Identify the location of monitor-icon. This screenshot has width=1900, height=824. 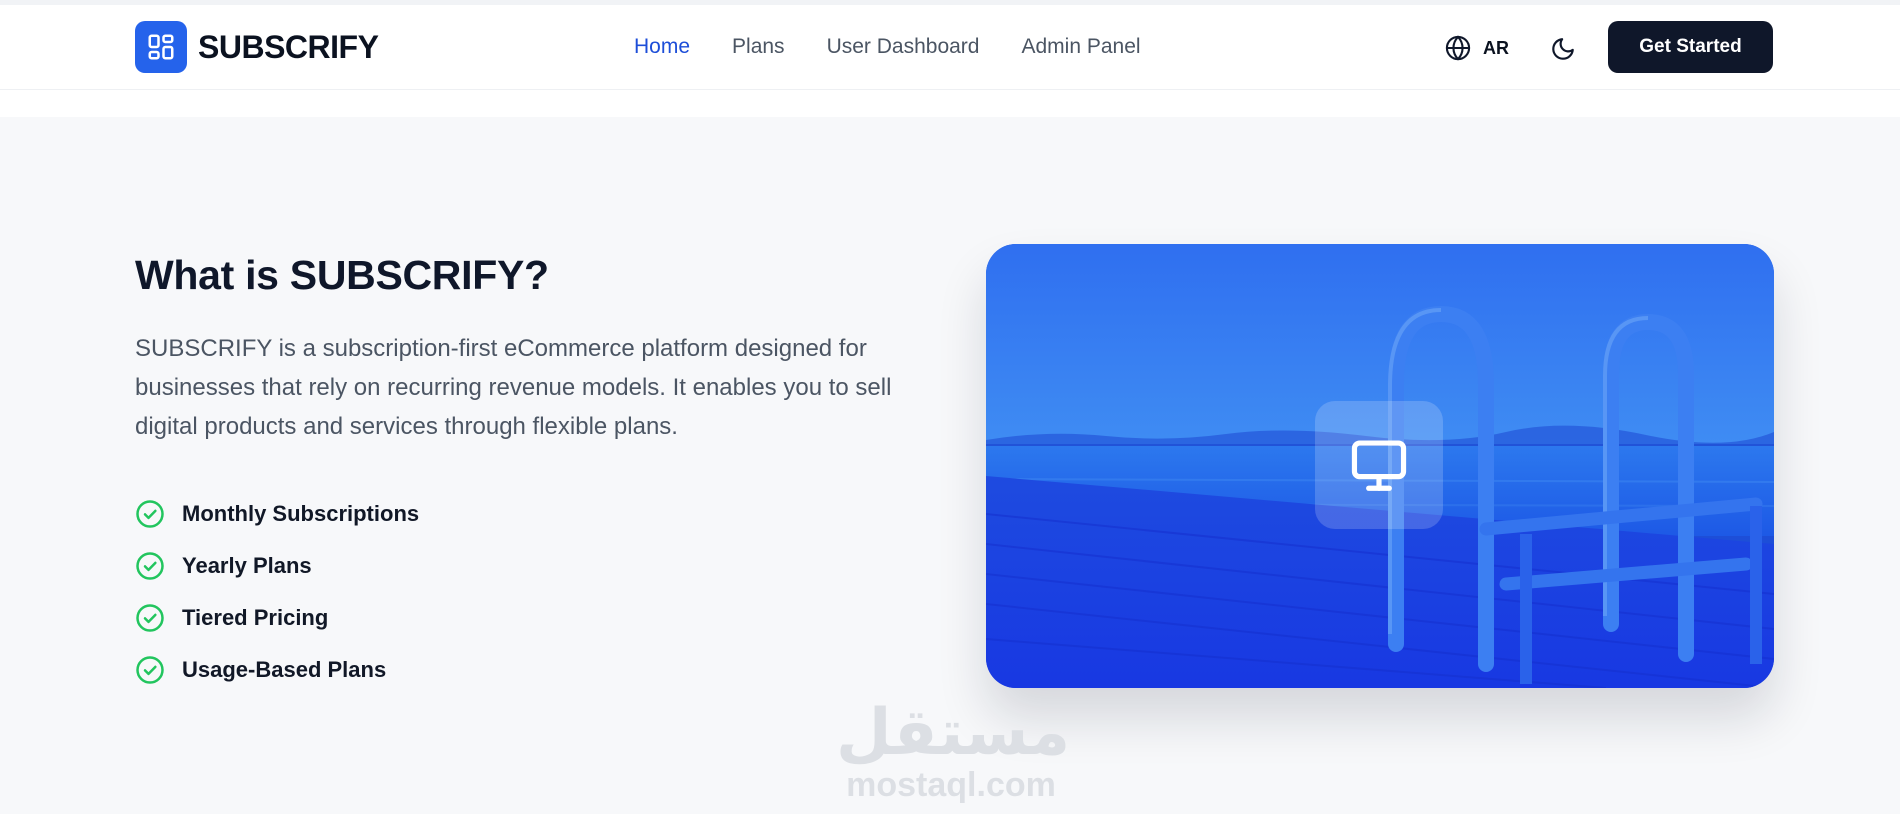
(1379, 465).